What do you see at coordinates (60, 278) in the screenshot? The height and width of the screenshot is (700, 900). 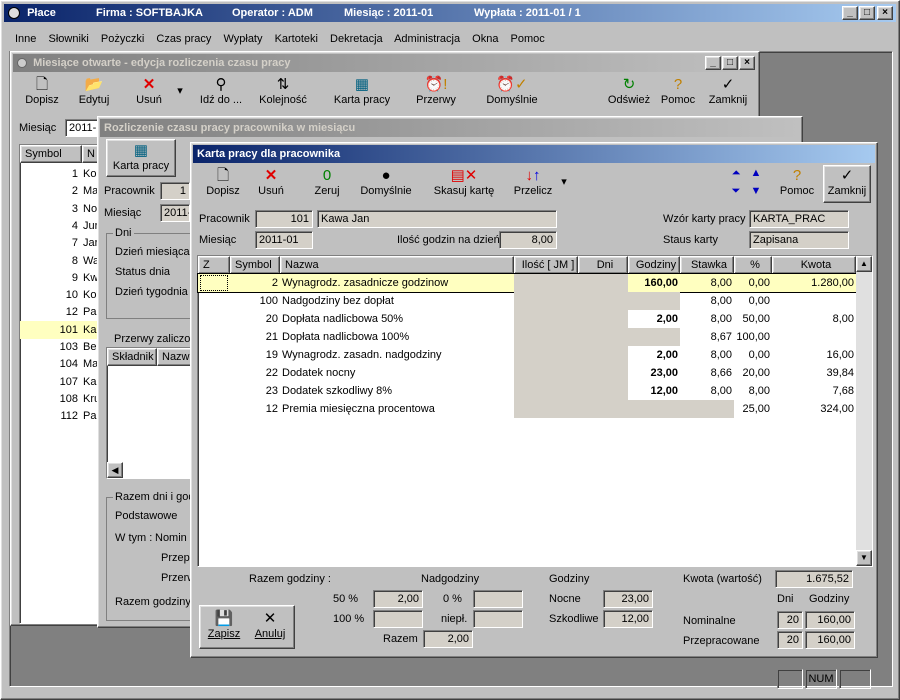 I see `employee-row: 9 Kw` at bounding box center [60, 278].